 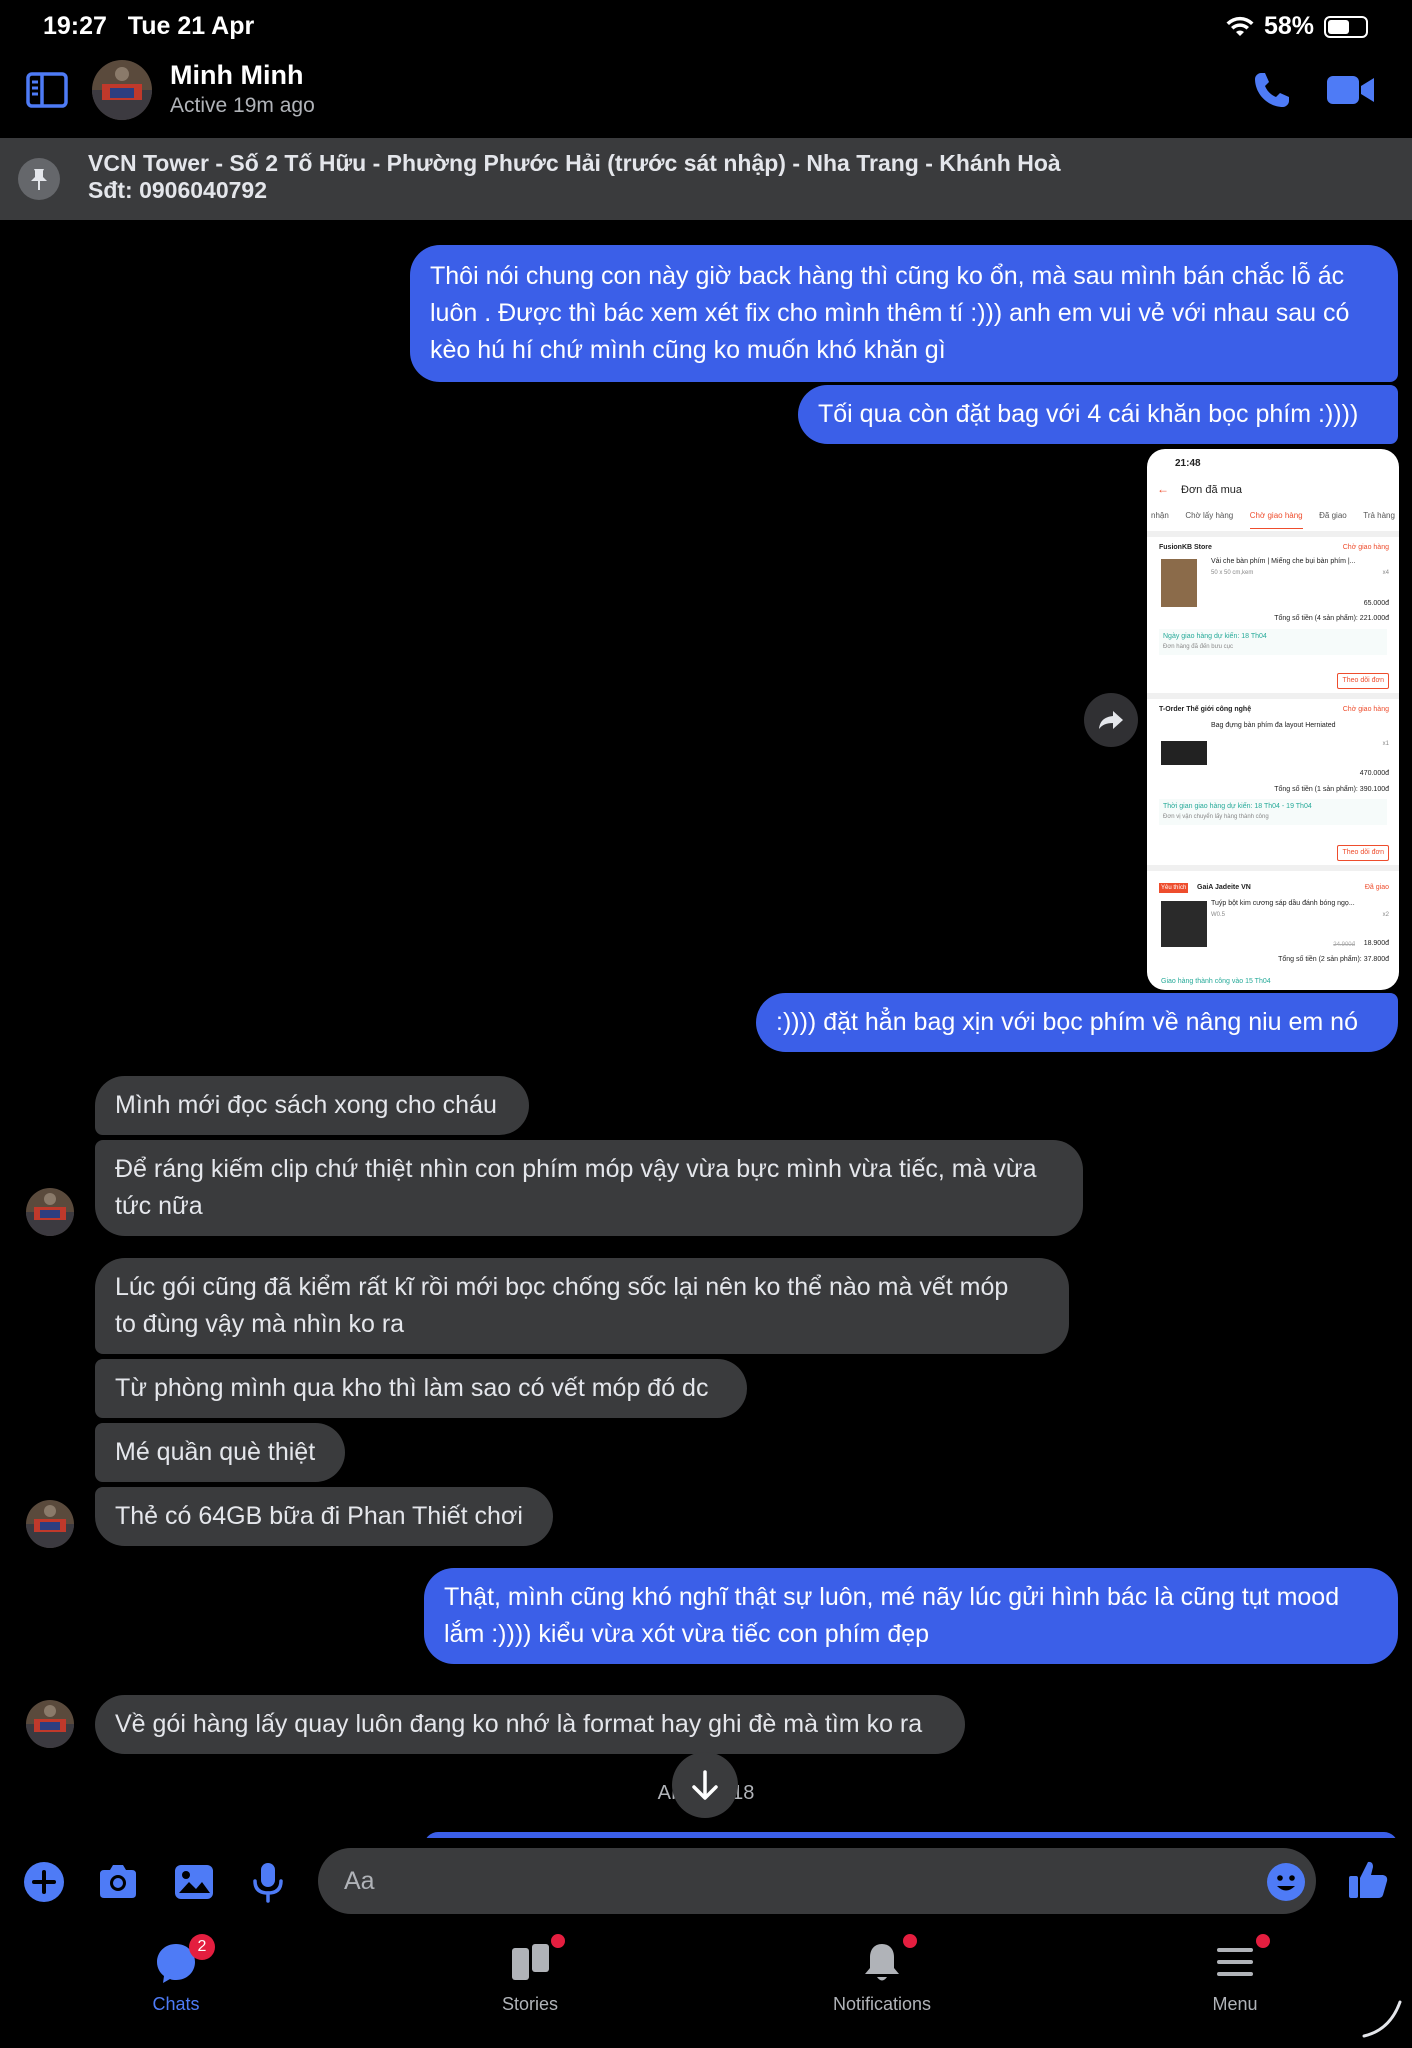 I want to click on screenshot-title: Đơn đã mua, so click(x=1212, y=490).